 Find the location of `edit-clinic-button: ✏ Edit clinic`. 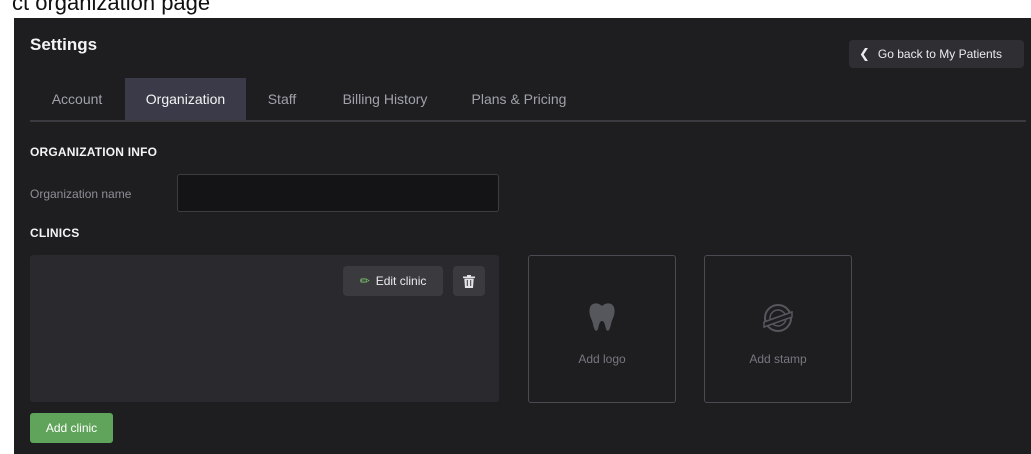

edit-clinic-button: ✏ Edit clinic is located at coordinates (393, 281).